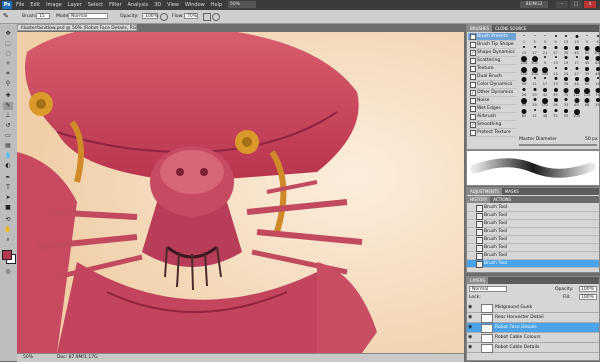 The image size is (600, 362). Describe the element at coordinates (545, 102) in the screenshot. I see `brush-tip: 192` at that location.